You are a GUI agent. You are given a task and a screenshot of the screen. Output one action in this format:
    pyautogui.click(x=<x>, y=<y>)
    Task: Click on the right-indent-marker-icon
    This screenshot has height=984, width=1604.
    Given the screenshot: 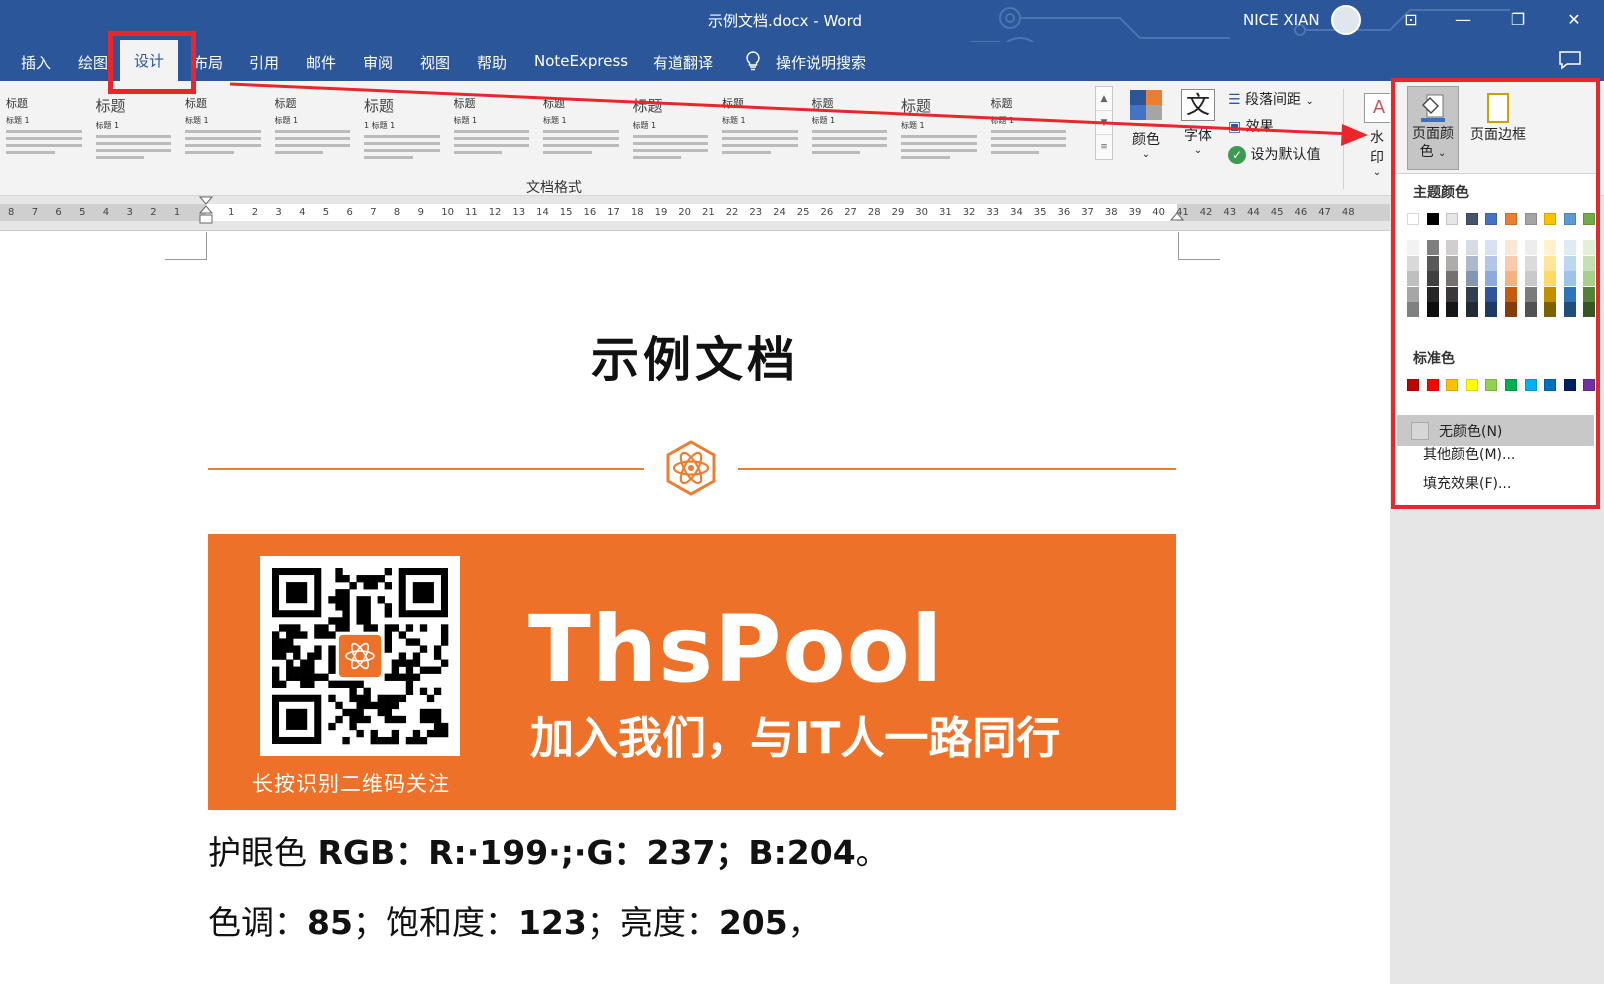 What is the action you would take?
    pyautogui.click(x=1177, y=213)
    